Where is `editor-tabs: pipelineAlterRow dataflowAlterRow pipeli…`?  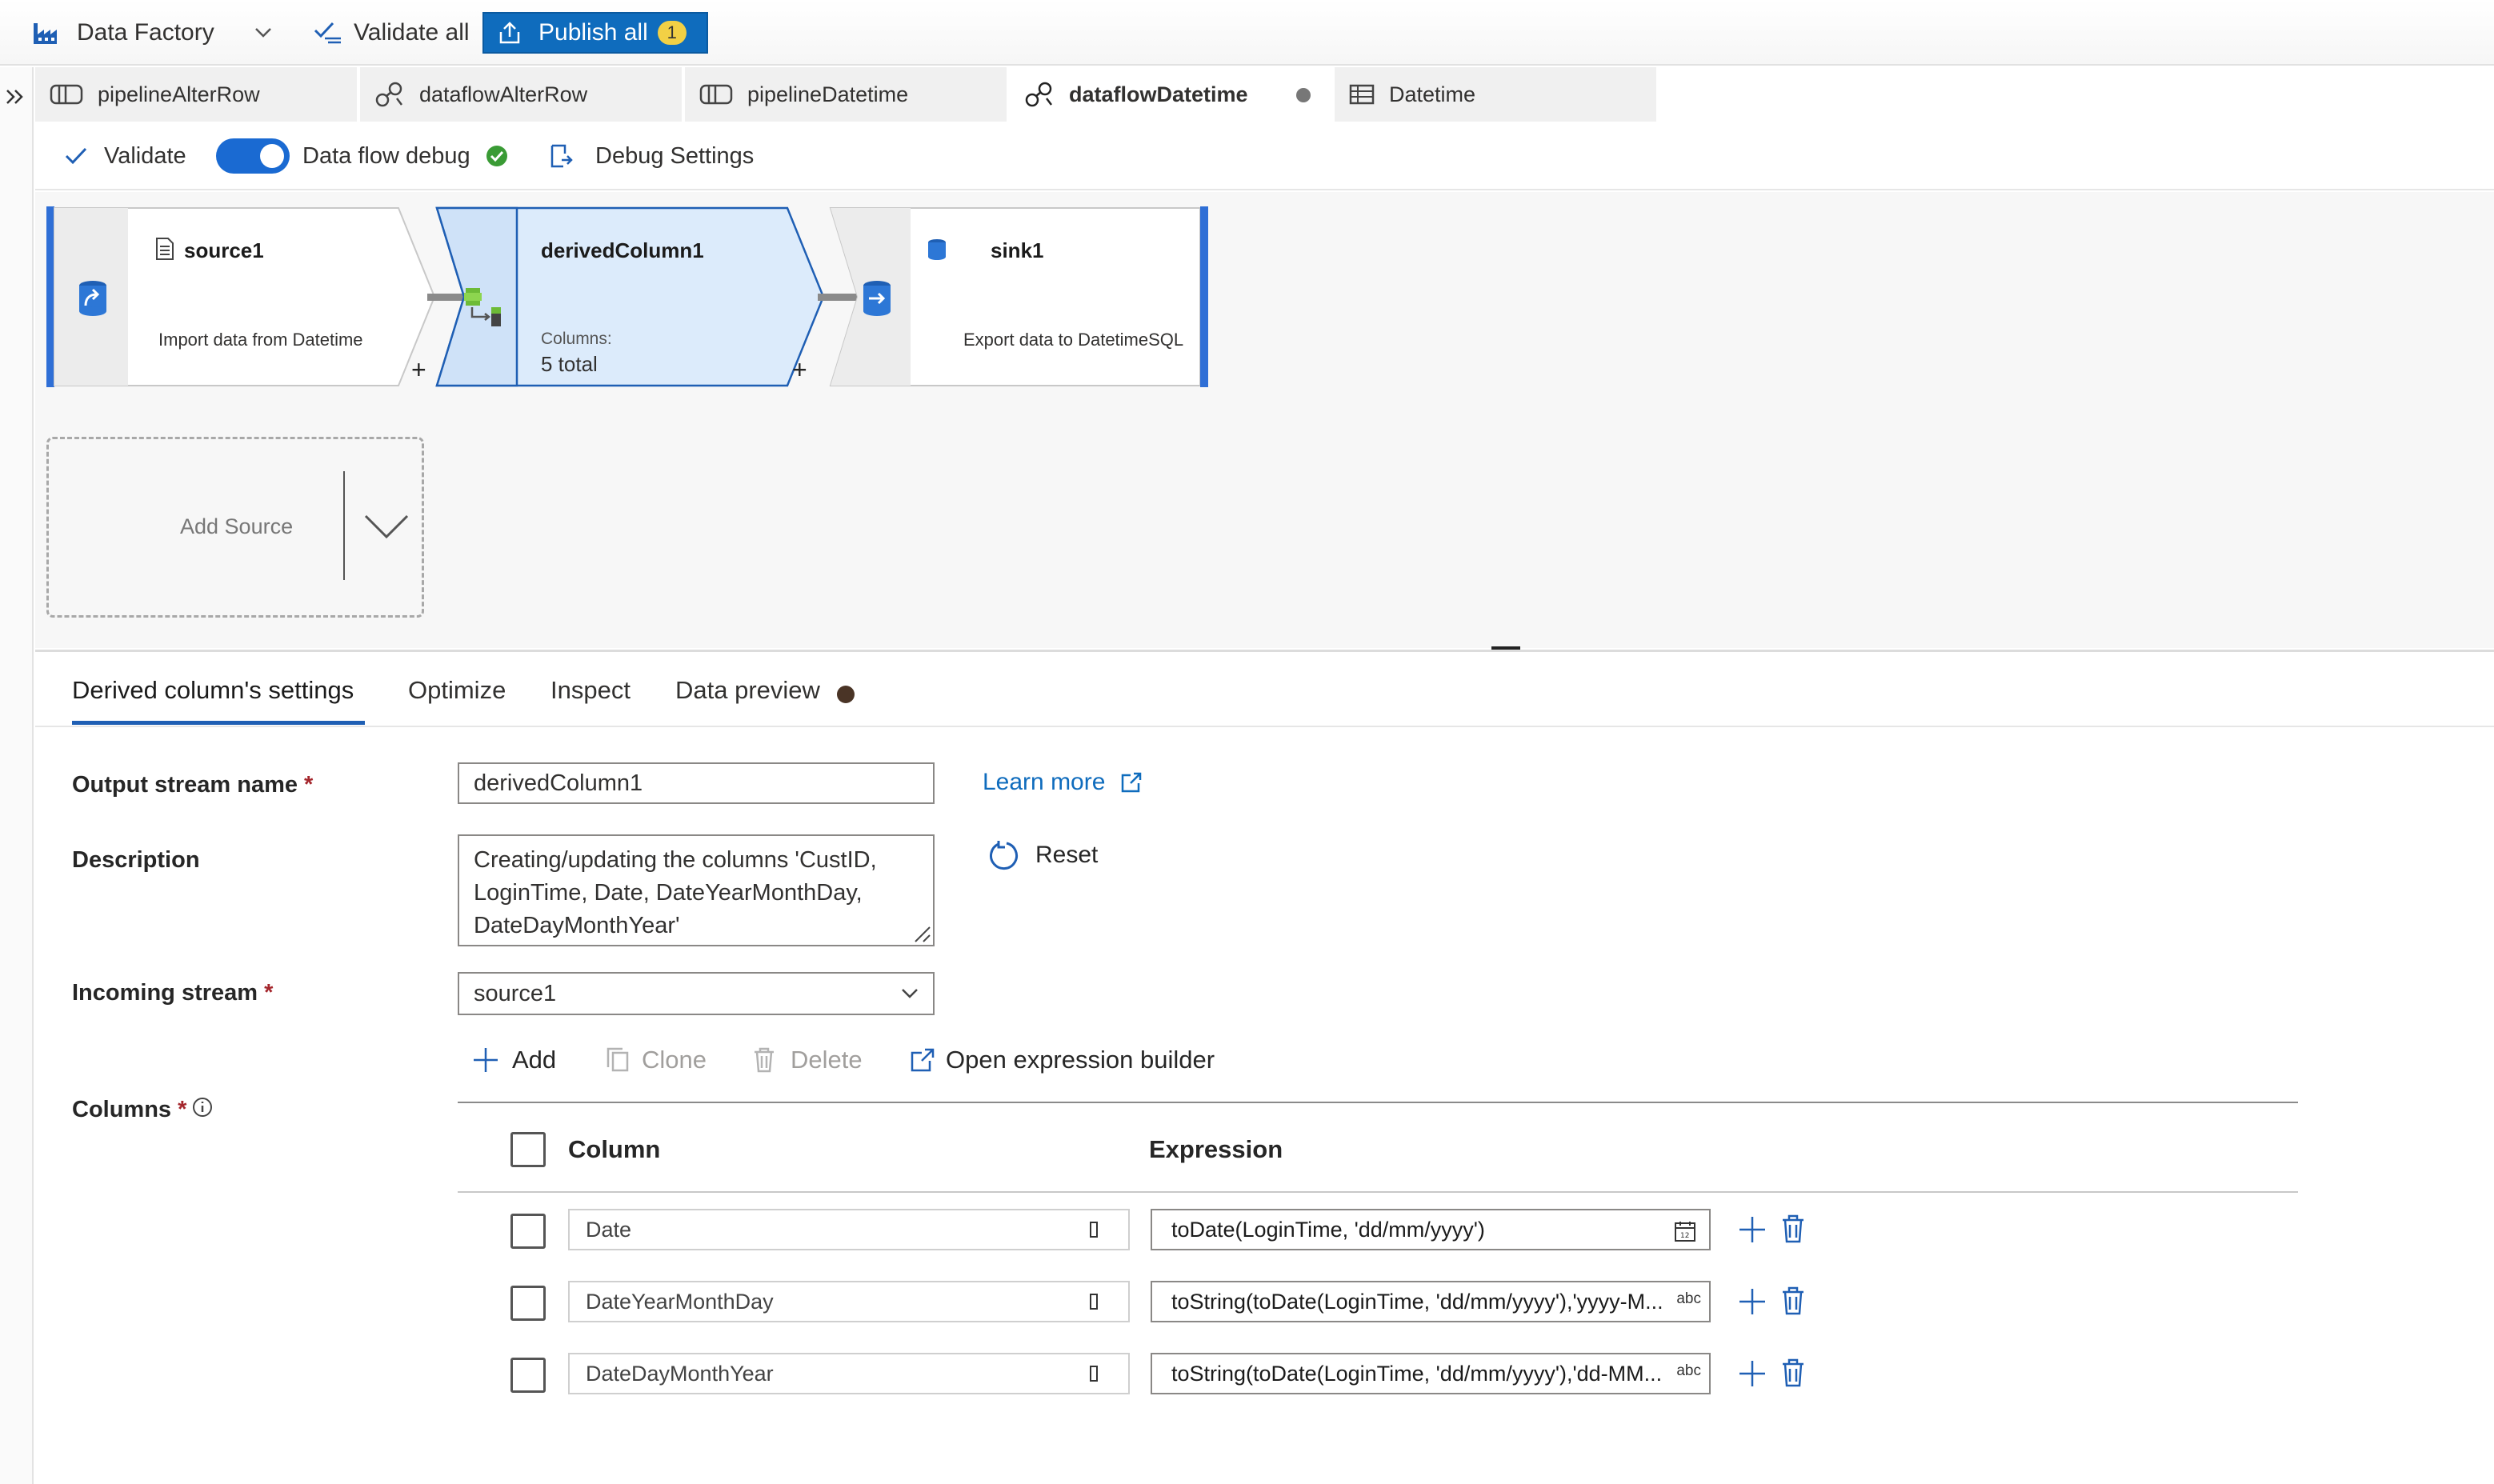
editor-tabs: pipelineAlterRow dataflowAlterRow pipeli… is located at coordinates (1264, 94).